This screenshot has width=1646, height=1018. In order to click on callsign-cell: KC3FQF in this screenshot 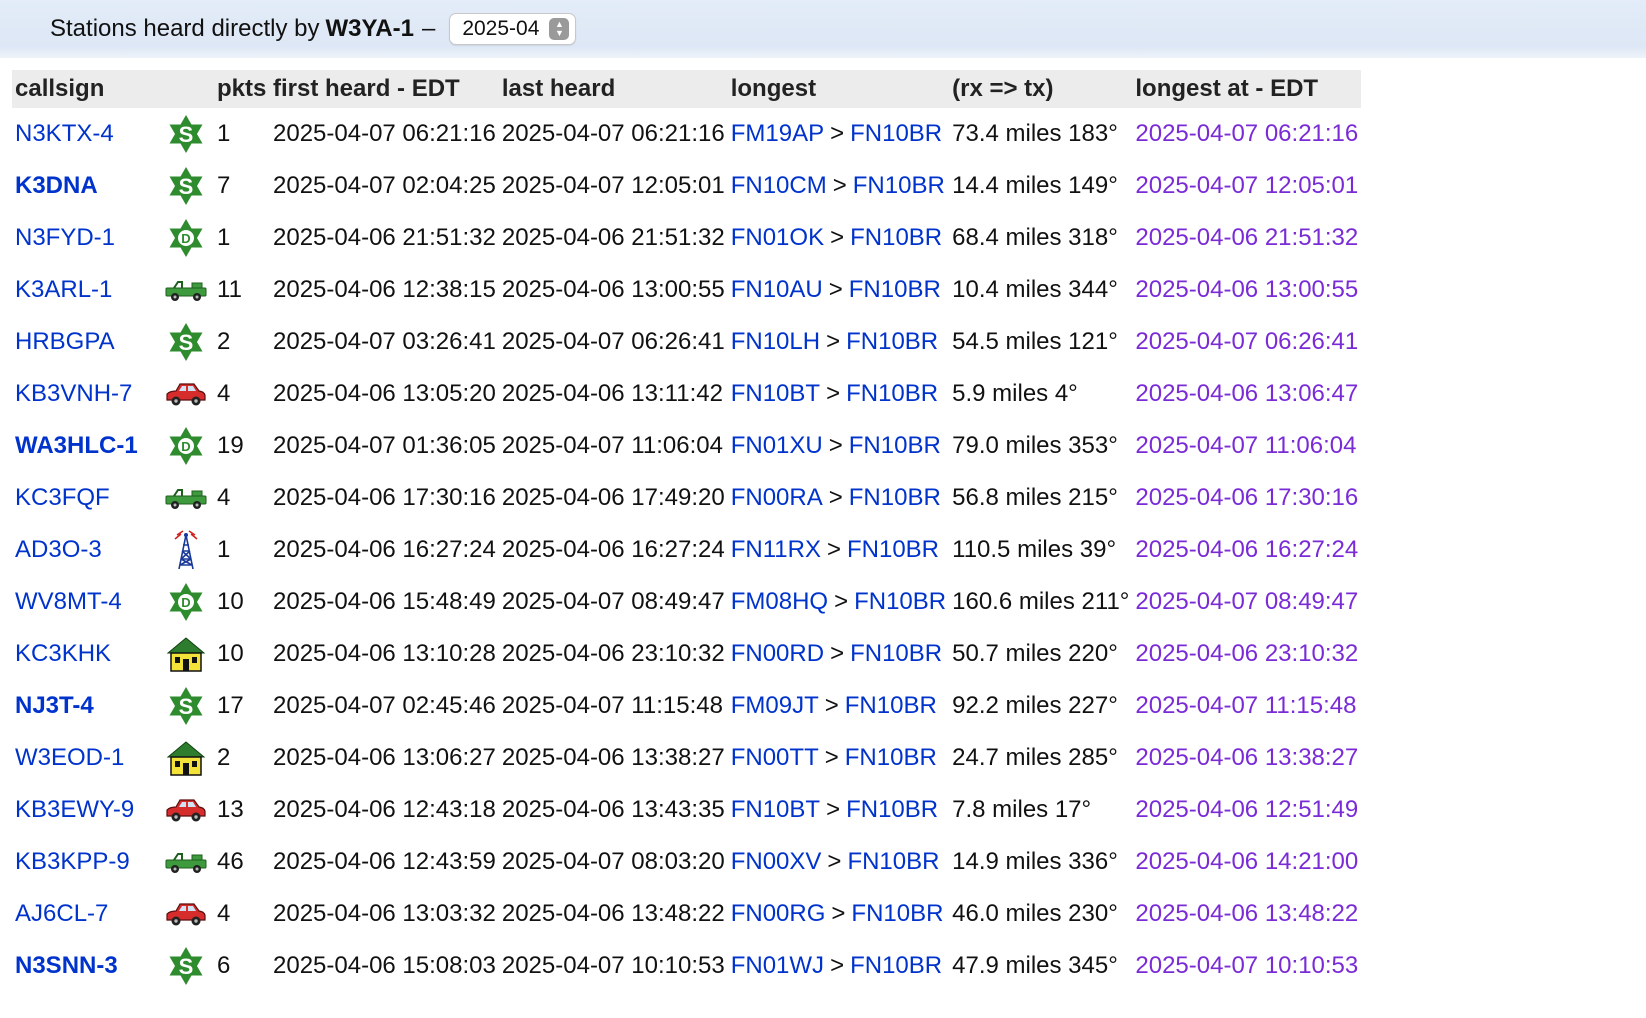, I will do `click(85, 498)`.